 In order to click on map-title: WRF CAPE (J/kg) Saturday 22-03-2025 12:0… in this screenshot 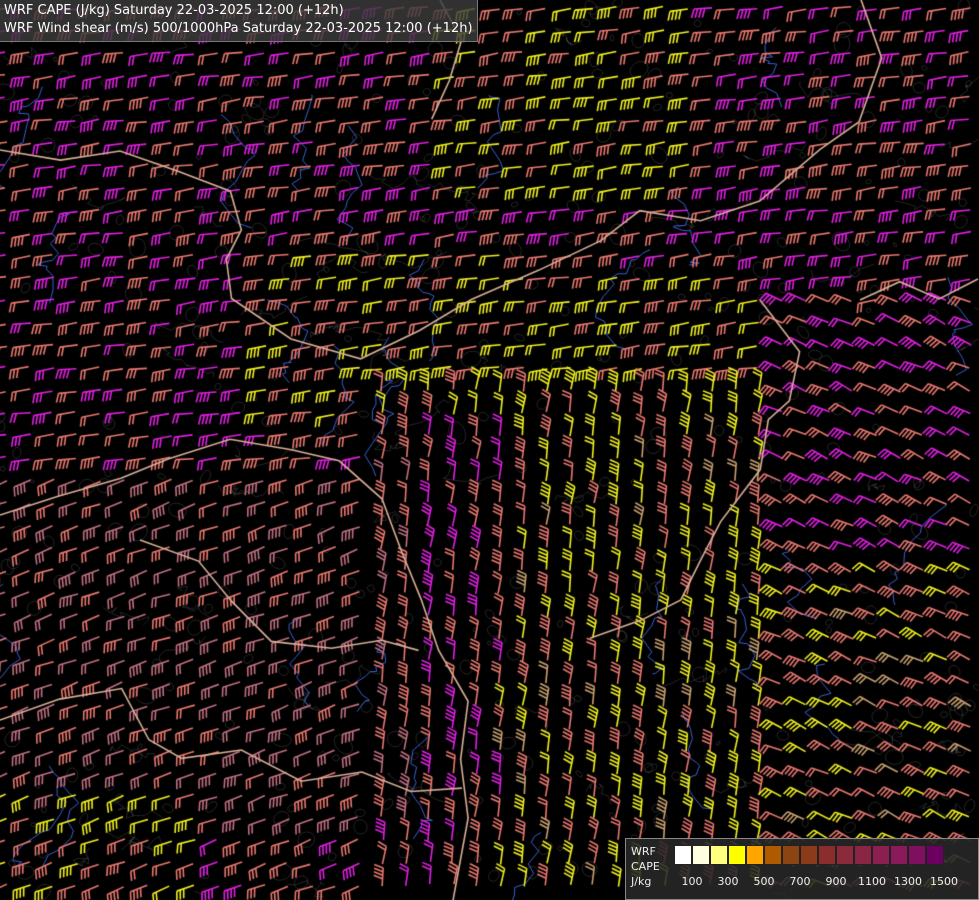, I will do `click(239, 21)`.